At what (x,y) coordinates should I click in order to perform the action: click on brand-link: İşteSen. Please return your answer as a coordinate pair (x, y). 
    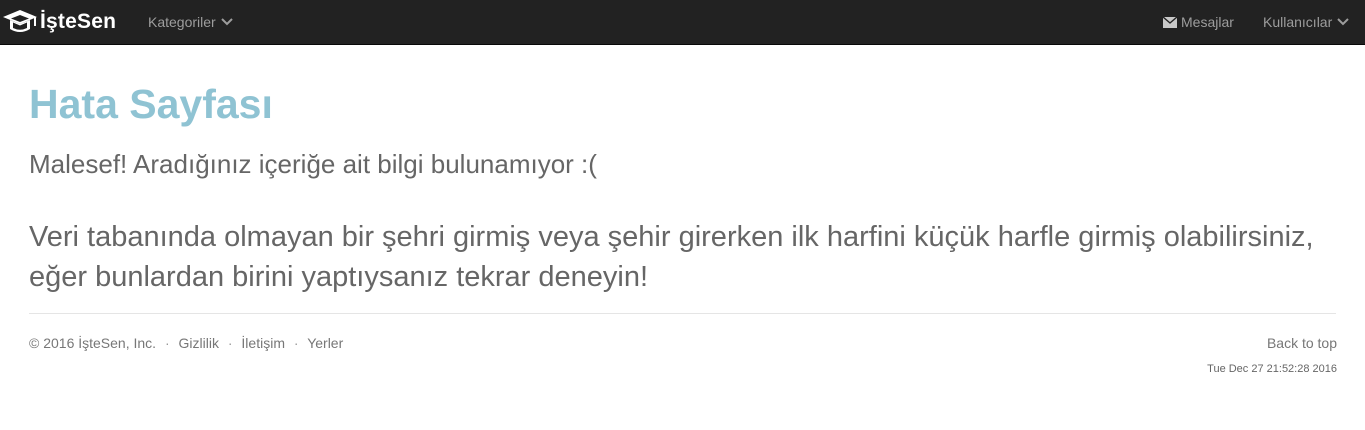
    Looking at the image, I should click on (59, 22).